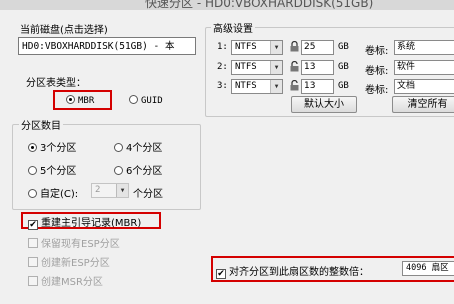 The width and height of the screenshot is (454, 304). I want to click on create-msr-checkbox: 创建MSR分区, so click(65, 280).